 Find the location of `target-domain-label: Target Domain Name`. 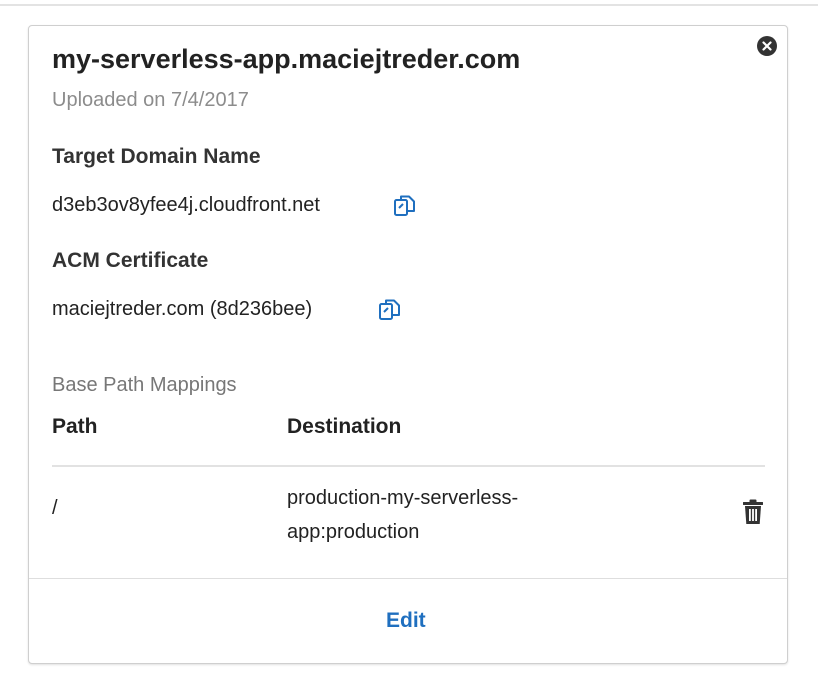

target-domain-label: Target Domain Name is located at coordinates (156, 156).